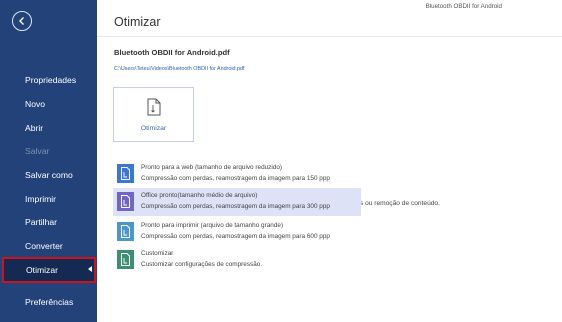 The width and height of the screenshot is (562, 322). What do you see at coordinates (154, 107) in the screenshot?
I see `document-icon` at bounding box center [154, 107].